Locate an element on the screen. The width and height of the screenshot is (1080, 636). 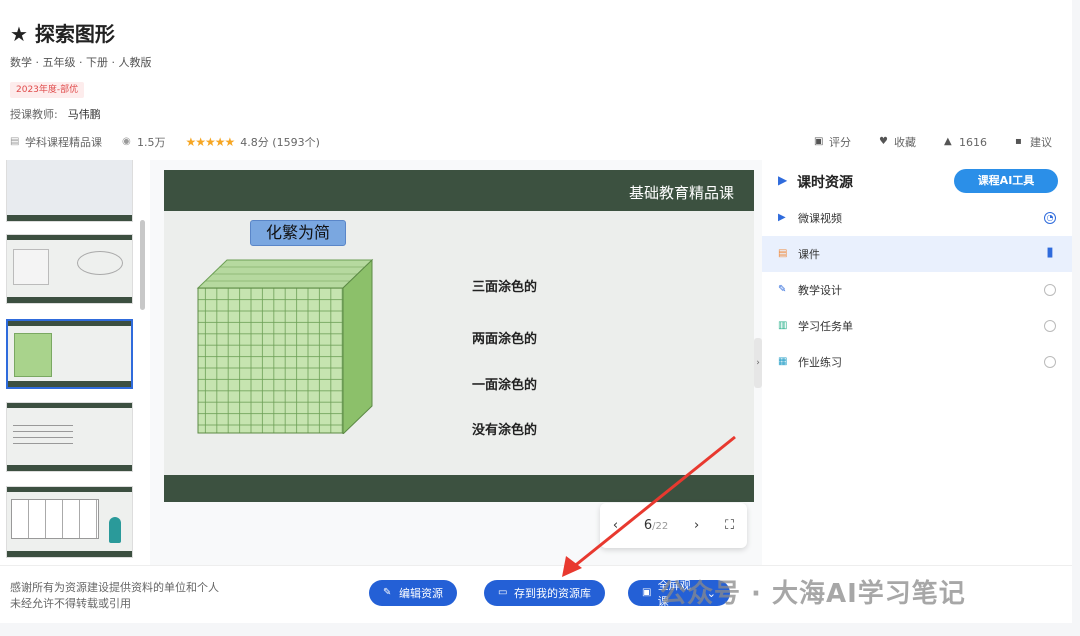
watermark: 公众号 · 大海AI学习笔记 is located at coordinates (813, 594).